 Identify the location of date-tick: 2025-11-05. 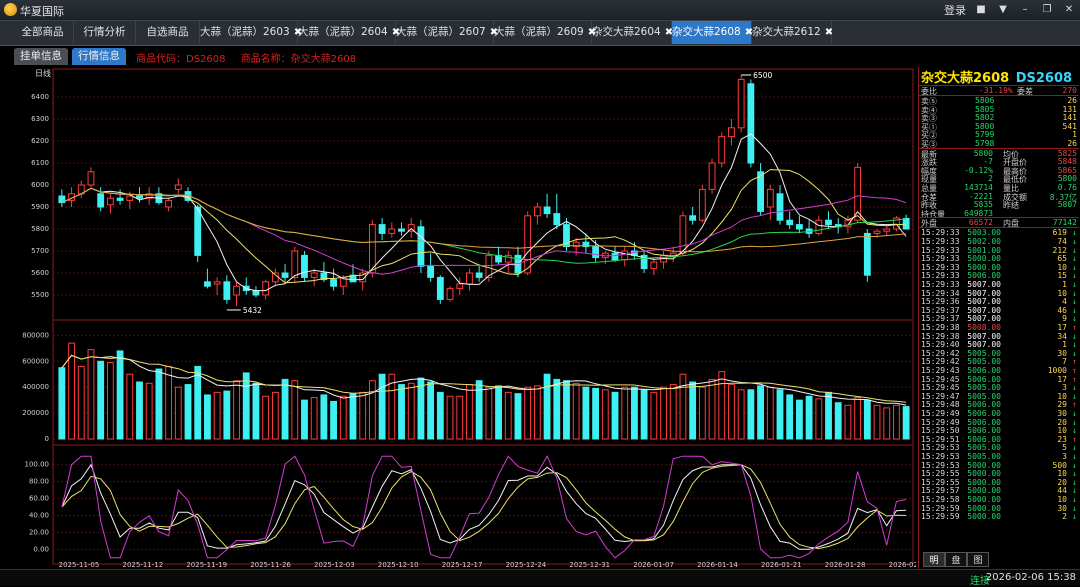
(79, 565).